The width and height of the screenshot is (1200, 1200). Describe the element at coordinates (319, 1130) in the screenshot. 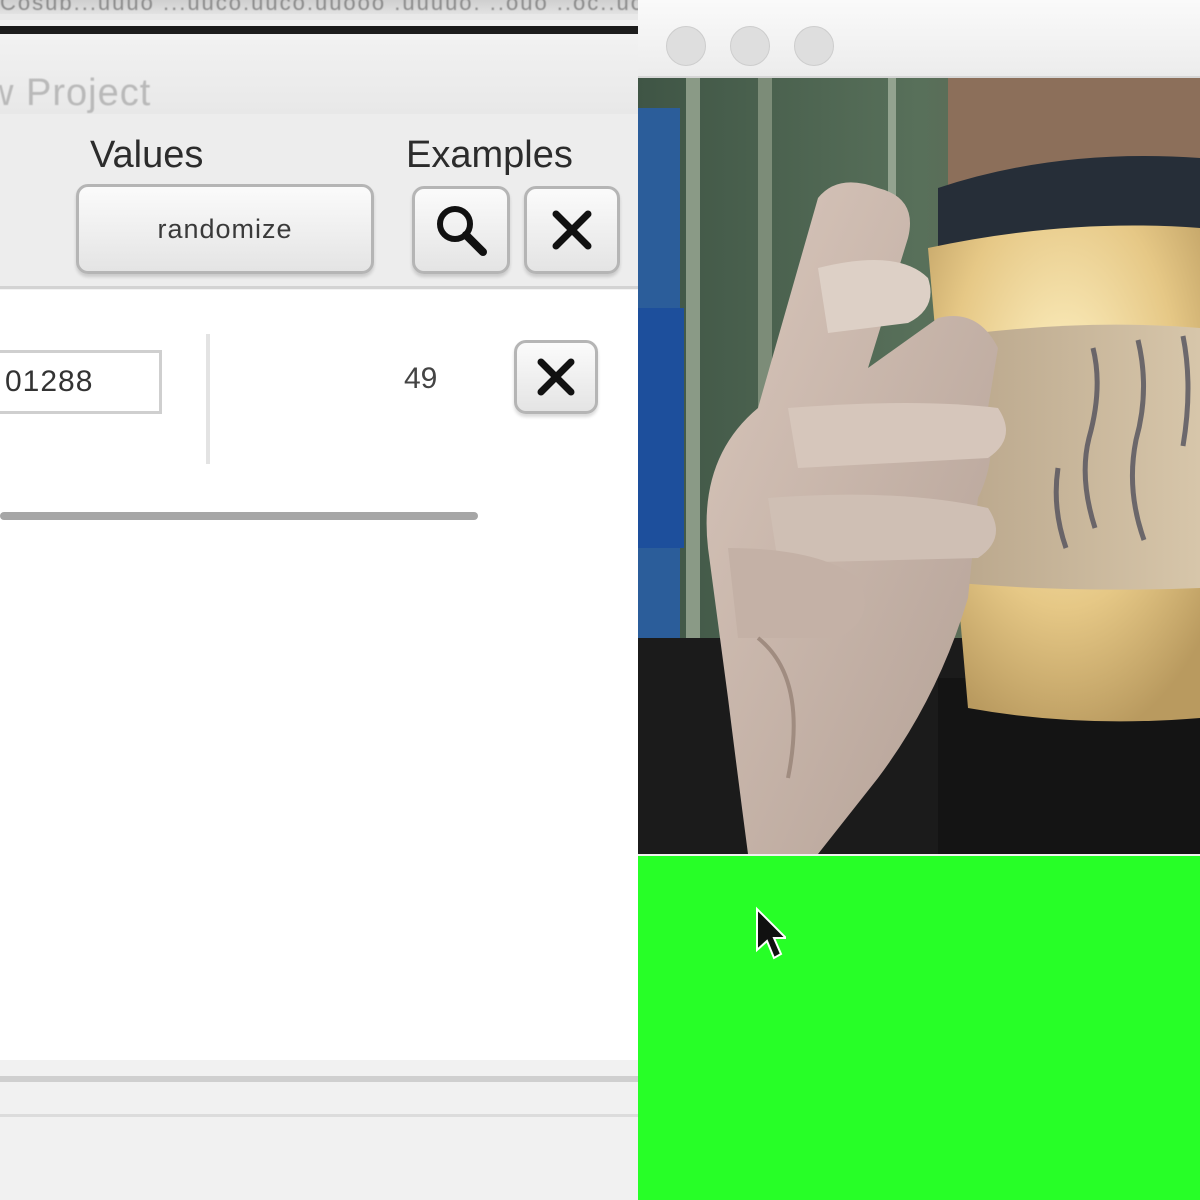

I see `bottom-bar` at that location.